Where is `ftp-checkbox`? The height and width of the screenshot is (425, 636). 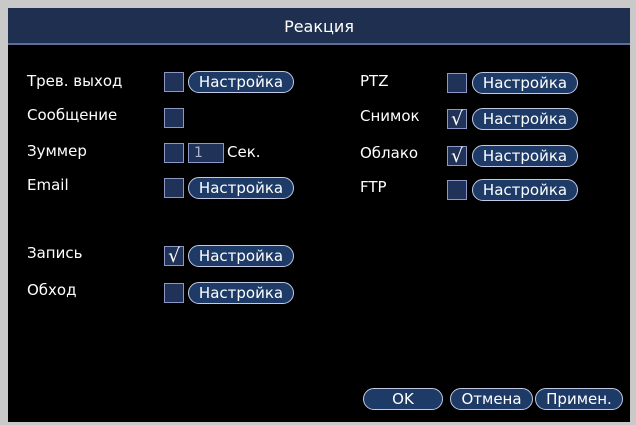
ftp-checkbox is located at coordinates (457, 190).